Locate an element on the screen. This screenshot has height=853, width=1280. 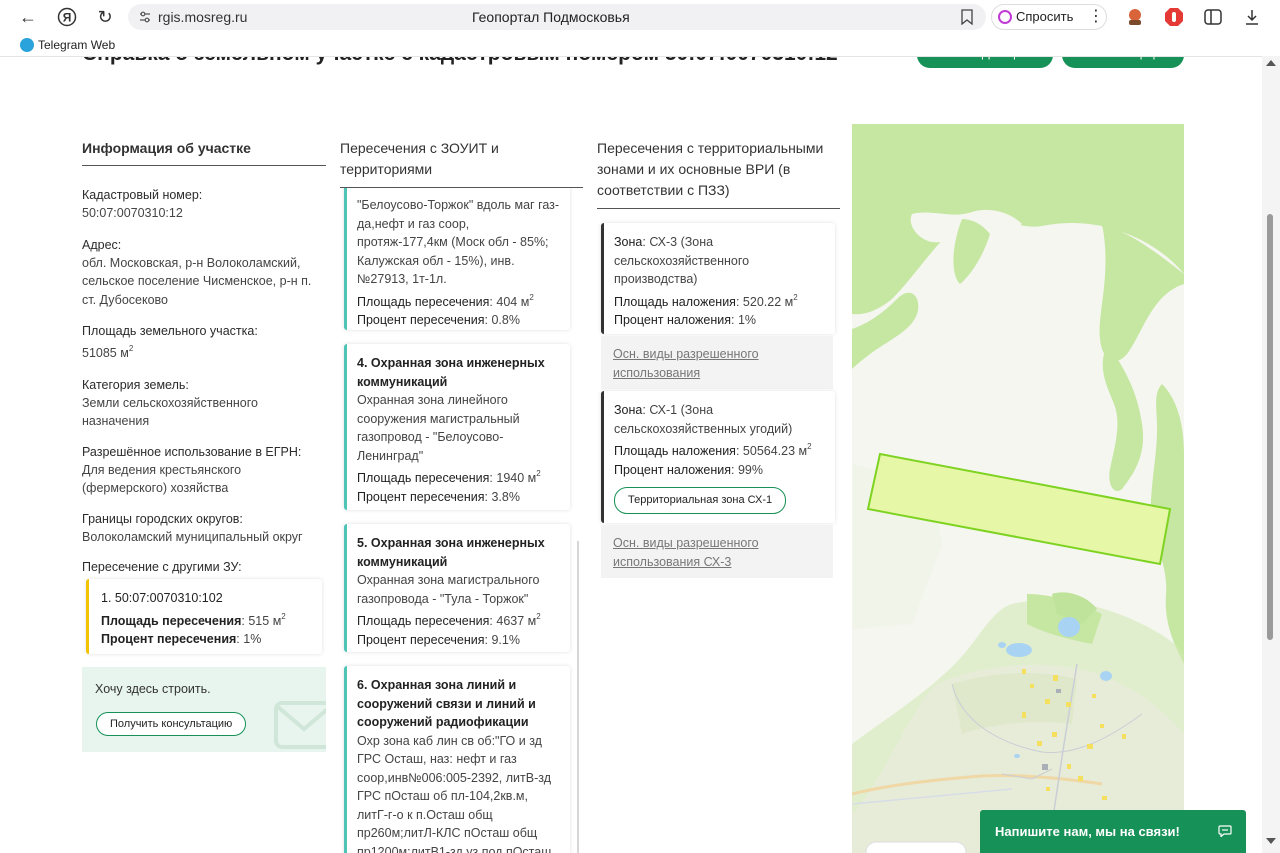
bookmark-icon is located at coordinates (967, 17).